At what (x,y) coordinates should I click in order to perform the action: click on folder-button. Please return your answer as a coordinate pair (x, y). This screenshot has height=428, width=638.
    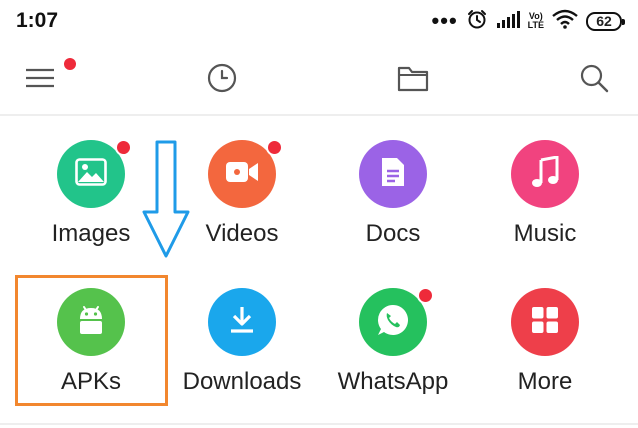
    Looking at the image, I should click on (413, 80).